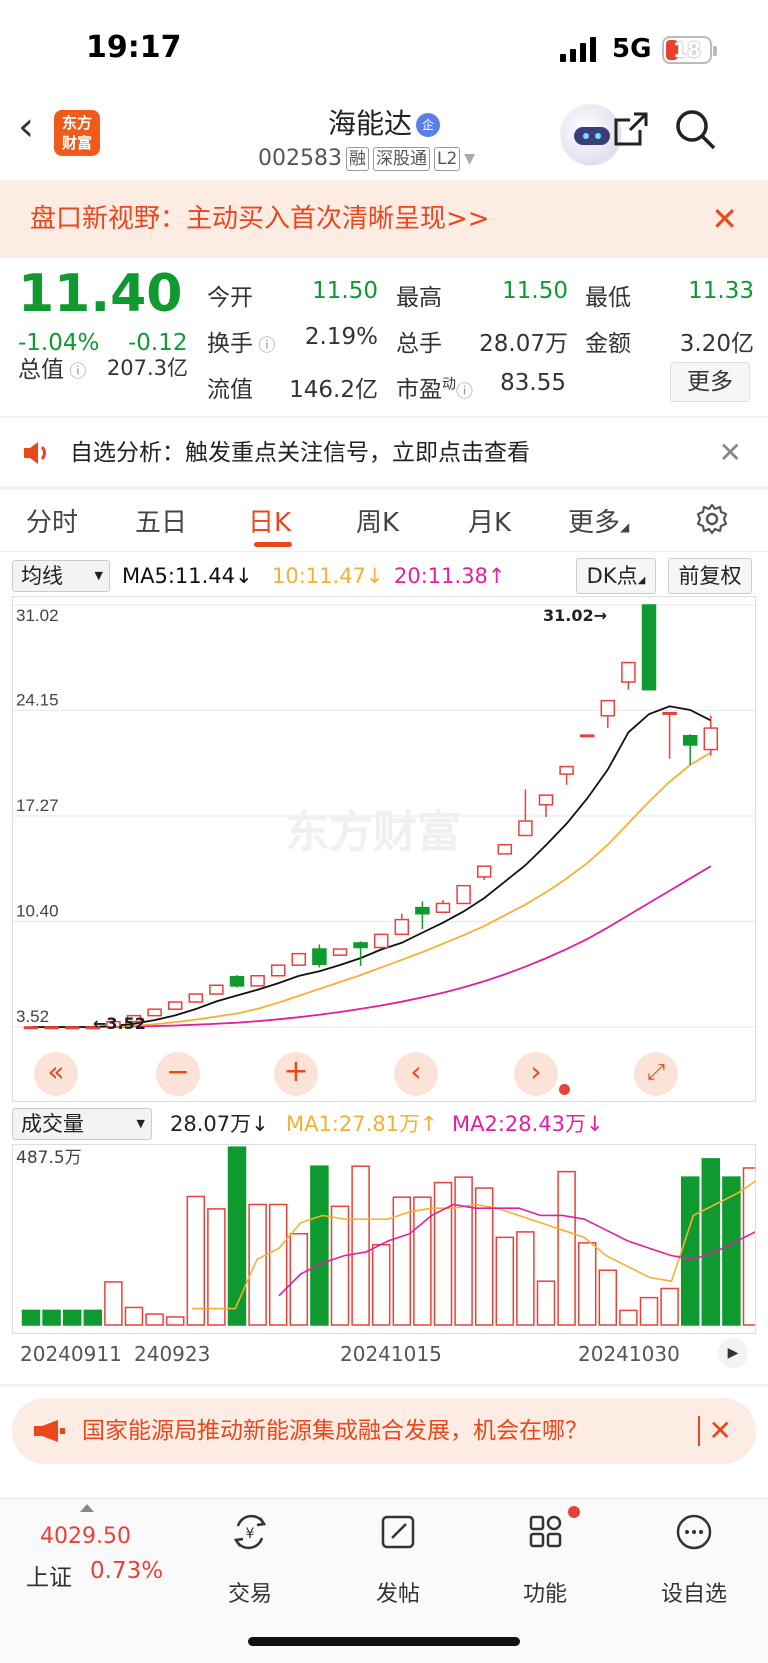 The image size is (768, 1663). Describe the element at coordinates (578, 49) in the screenshot. I see `signal-icon` at that location.